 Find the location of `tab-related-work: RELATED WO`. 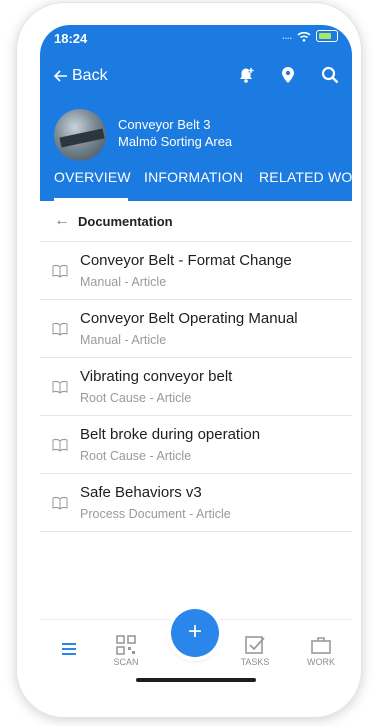

tab-related-work: RELATED WO is located at coordinates (305, 177).